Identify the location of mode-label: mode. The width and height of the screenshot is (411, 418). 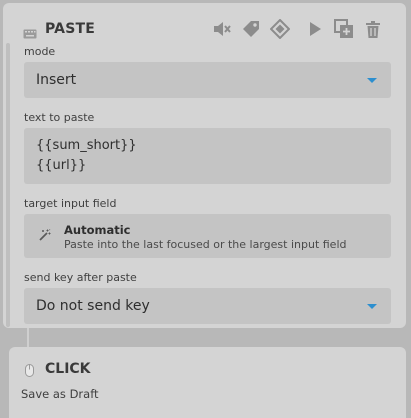
(40, 51).